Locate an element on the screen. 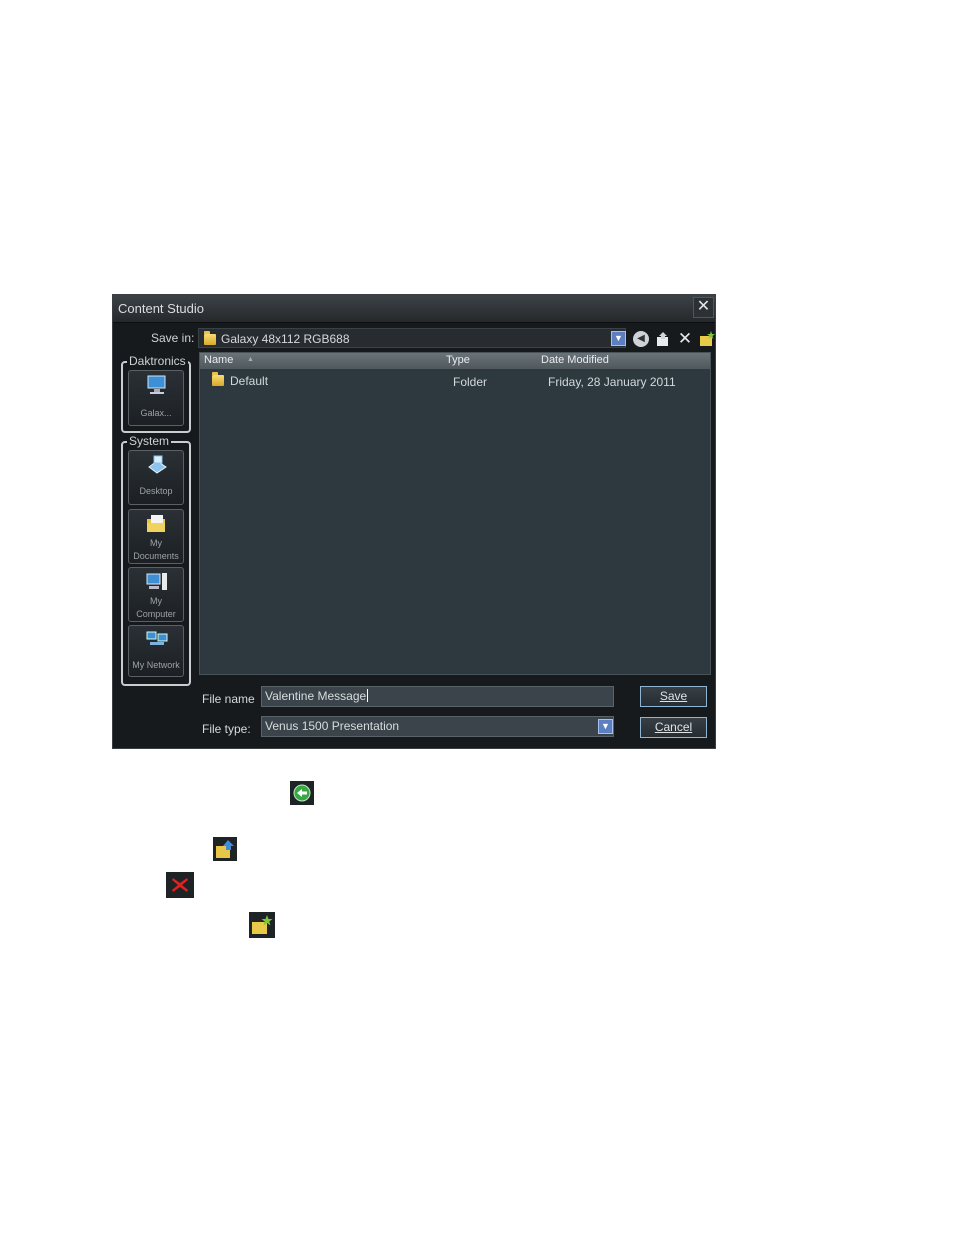 The image size is (954, 1235). delete-icon is located at coordinates (180, 885).